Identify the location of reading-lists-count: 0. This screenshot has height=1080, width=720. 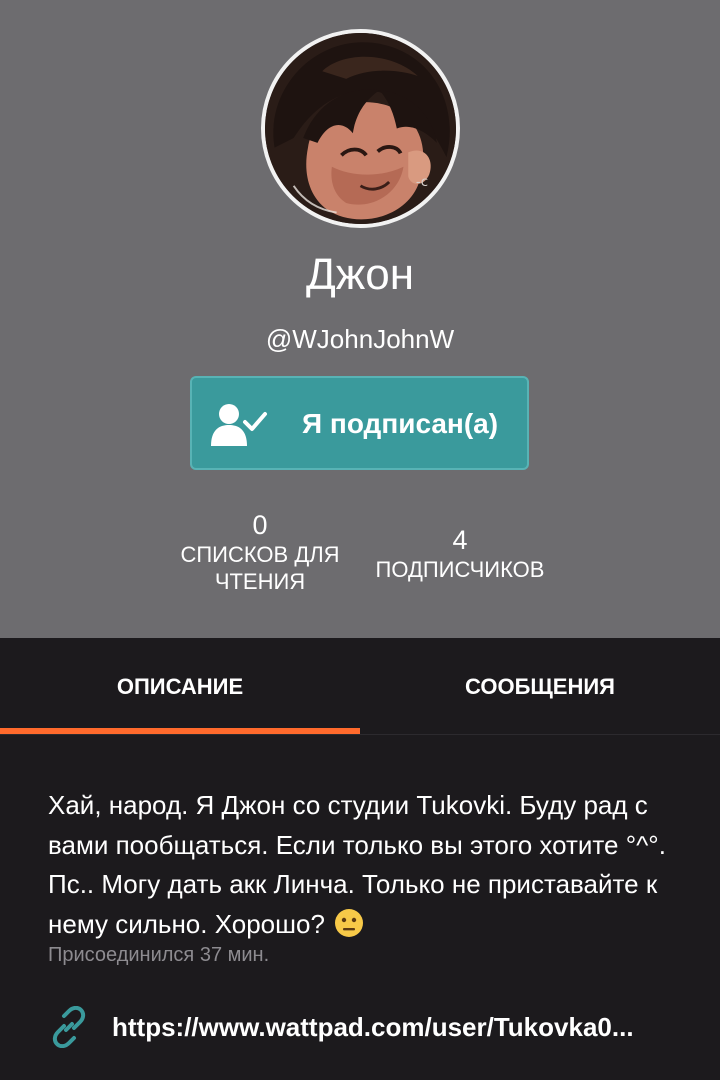
(260, 525).